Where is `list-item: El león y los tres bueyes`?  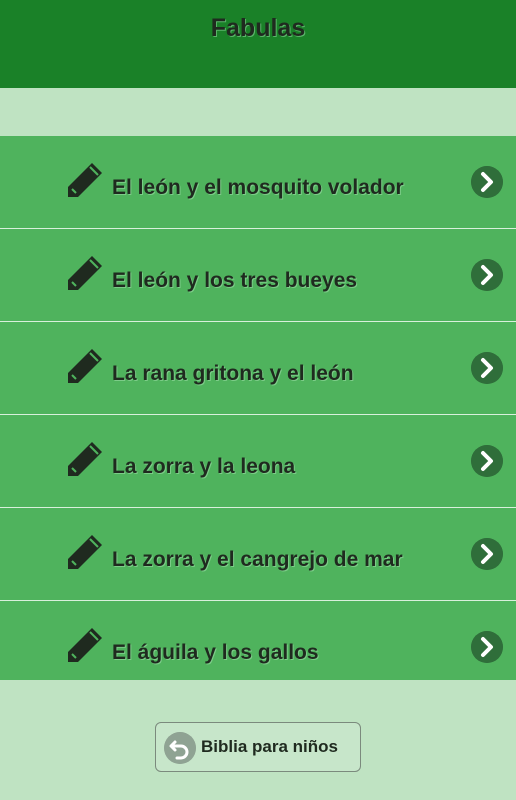 list-item: El león y los tres bueyes is located at coordinates (258, 274).